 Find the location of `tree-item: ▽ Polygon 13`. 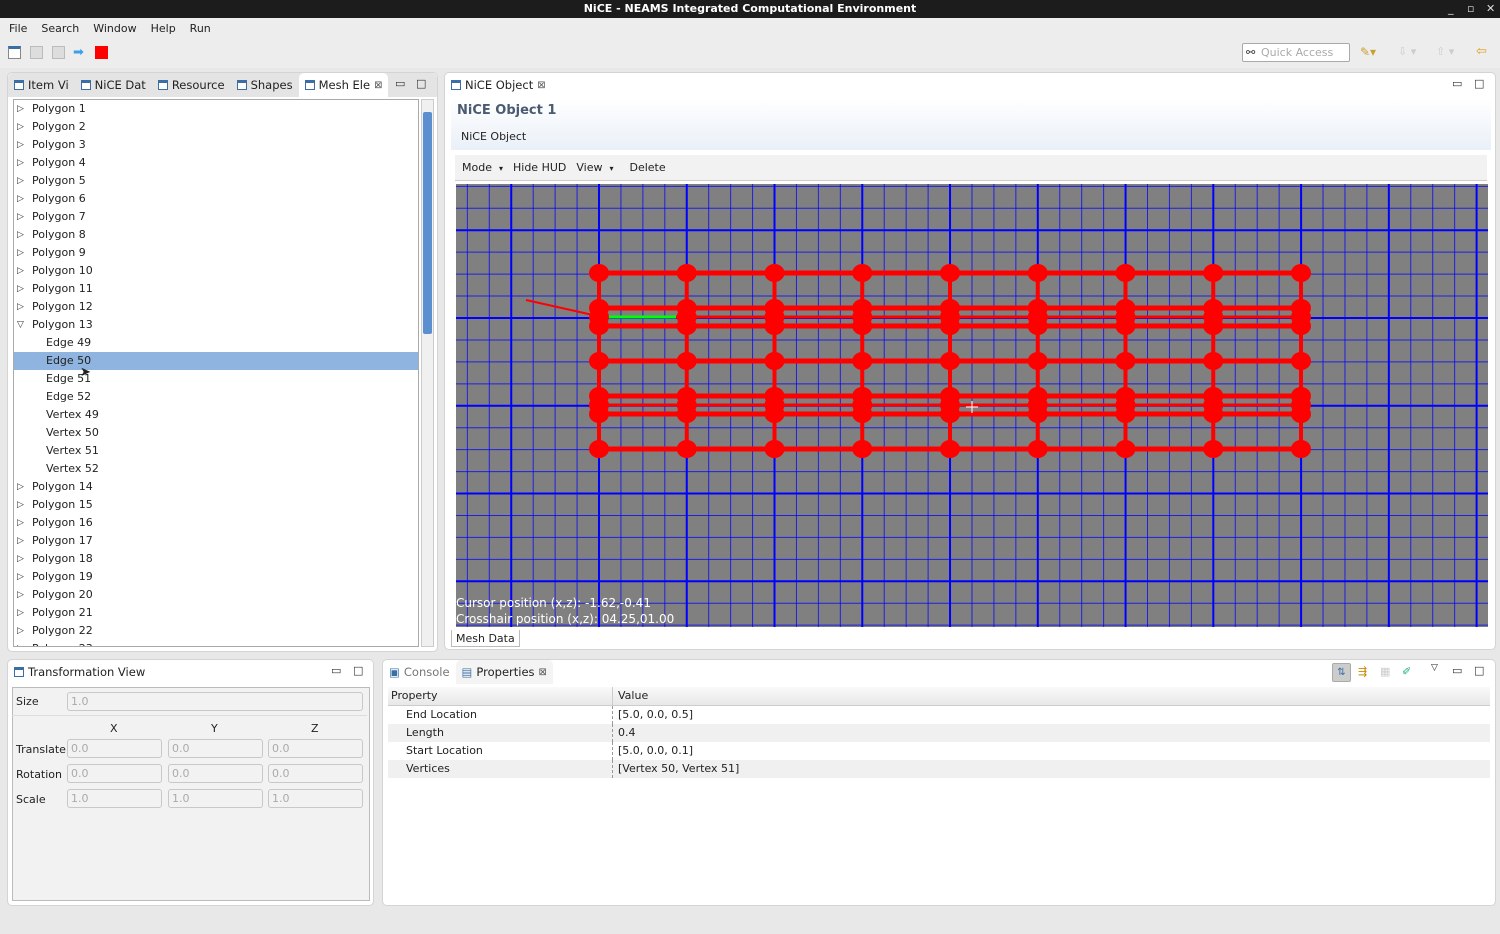

tree-item: ▽ Polygon 13 is located at coordinates (216, 325).